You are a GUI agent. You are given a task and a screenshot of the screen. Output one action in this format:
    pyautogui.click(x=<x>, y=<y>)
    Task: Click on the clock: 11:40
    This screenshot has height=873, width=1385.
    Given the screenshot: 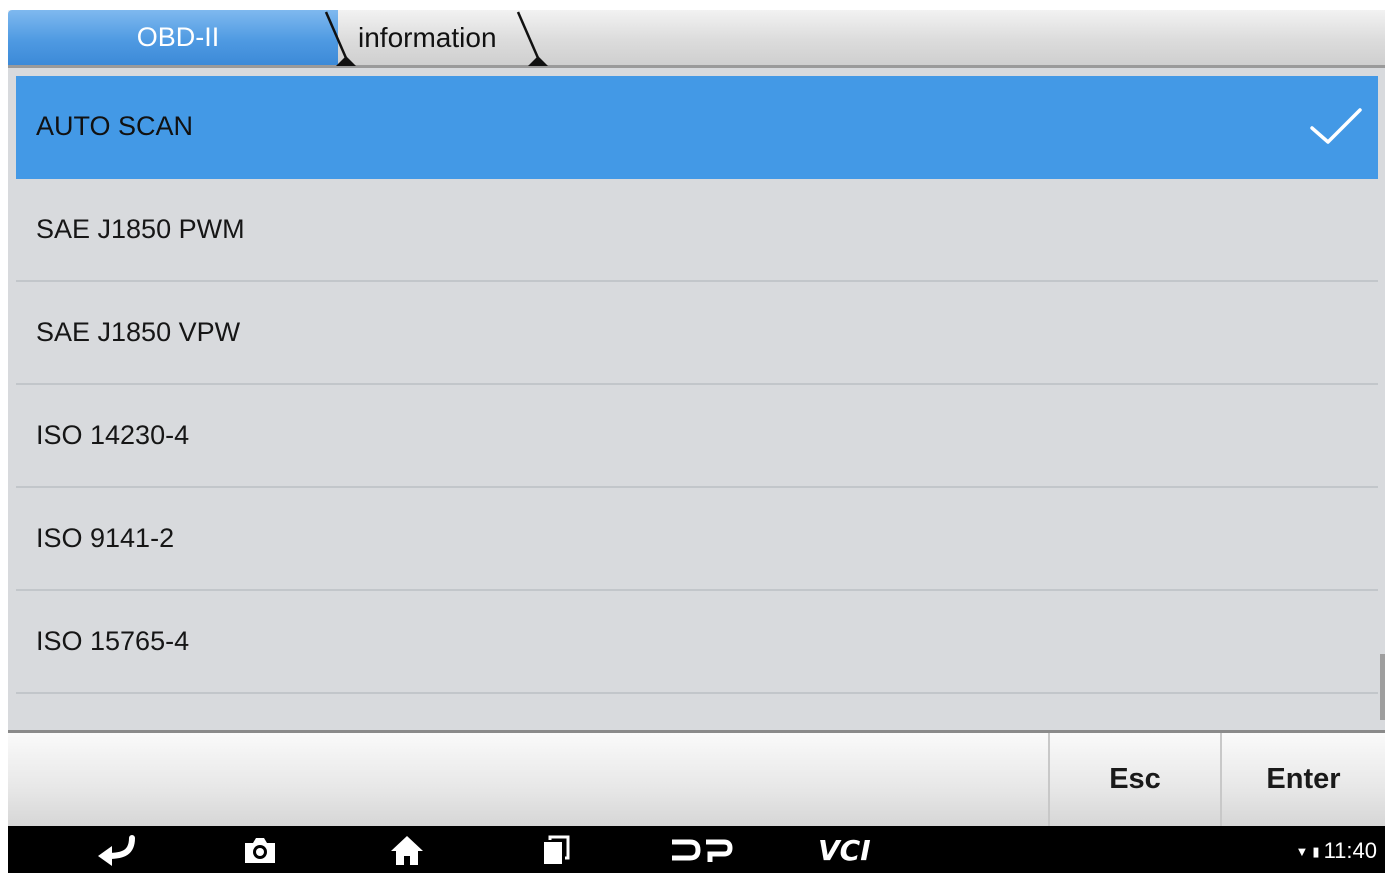 What is the action you would take?
    pyautogui.click(x=1350, y=850)
    